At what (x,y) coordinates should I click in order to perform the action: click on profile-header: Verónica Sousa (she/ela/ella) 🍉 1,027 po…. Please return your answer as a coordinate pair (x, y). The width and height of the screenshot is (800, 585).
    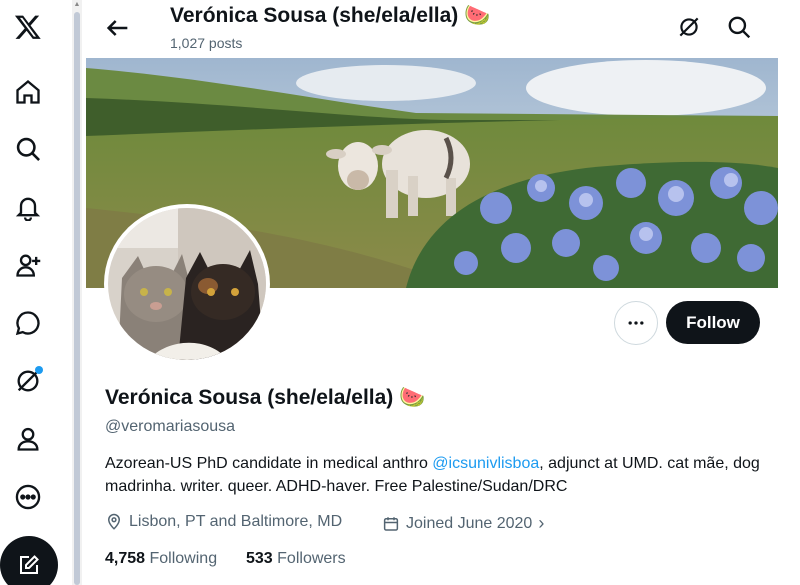
    Looking at the image, I should click on (432, 29).